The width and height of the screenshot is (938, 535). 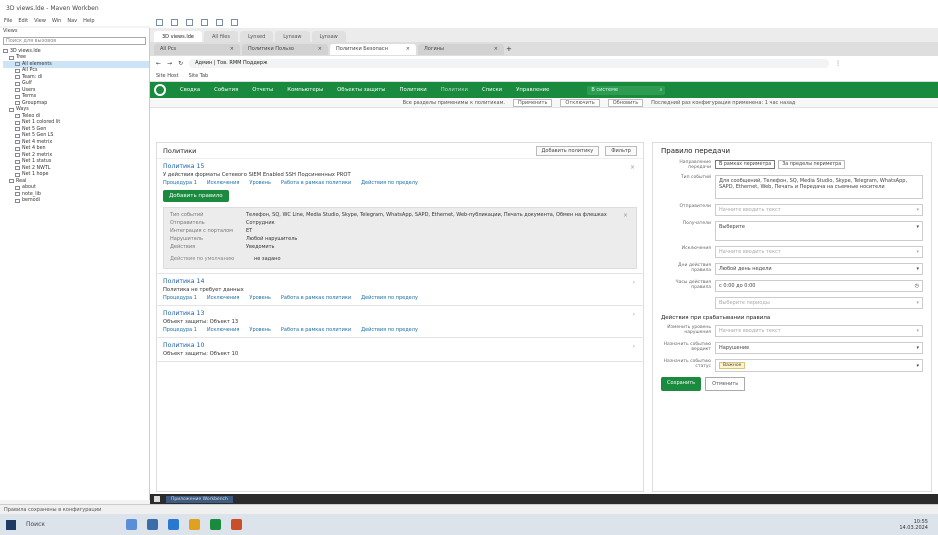 What do you see at coordinates (532, 90) in the screenshot?
I see `nav-management: Управление` at bounding box center [532, 90].